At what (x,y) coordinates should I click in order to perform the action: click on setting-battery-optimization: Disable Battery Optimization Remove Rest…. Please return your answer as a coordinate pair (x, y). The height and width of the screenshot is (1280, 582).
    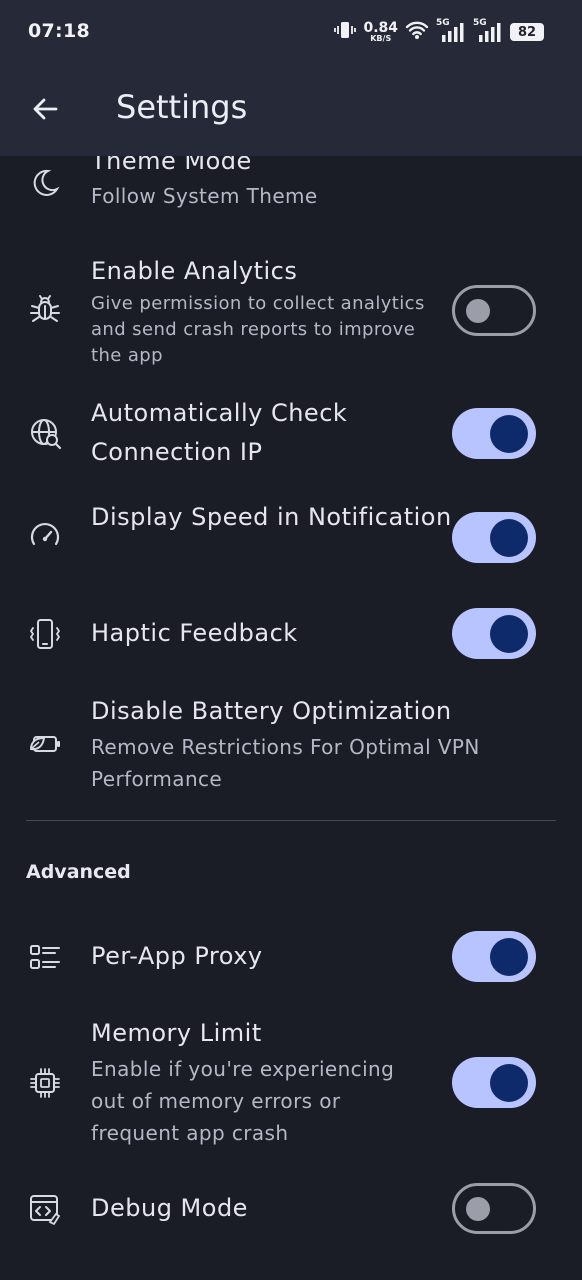
    Looking at the image, I should click on (291, 747).